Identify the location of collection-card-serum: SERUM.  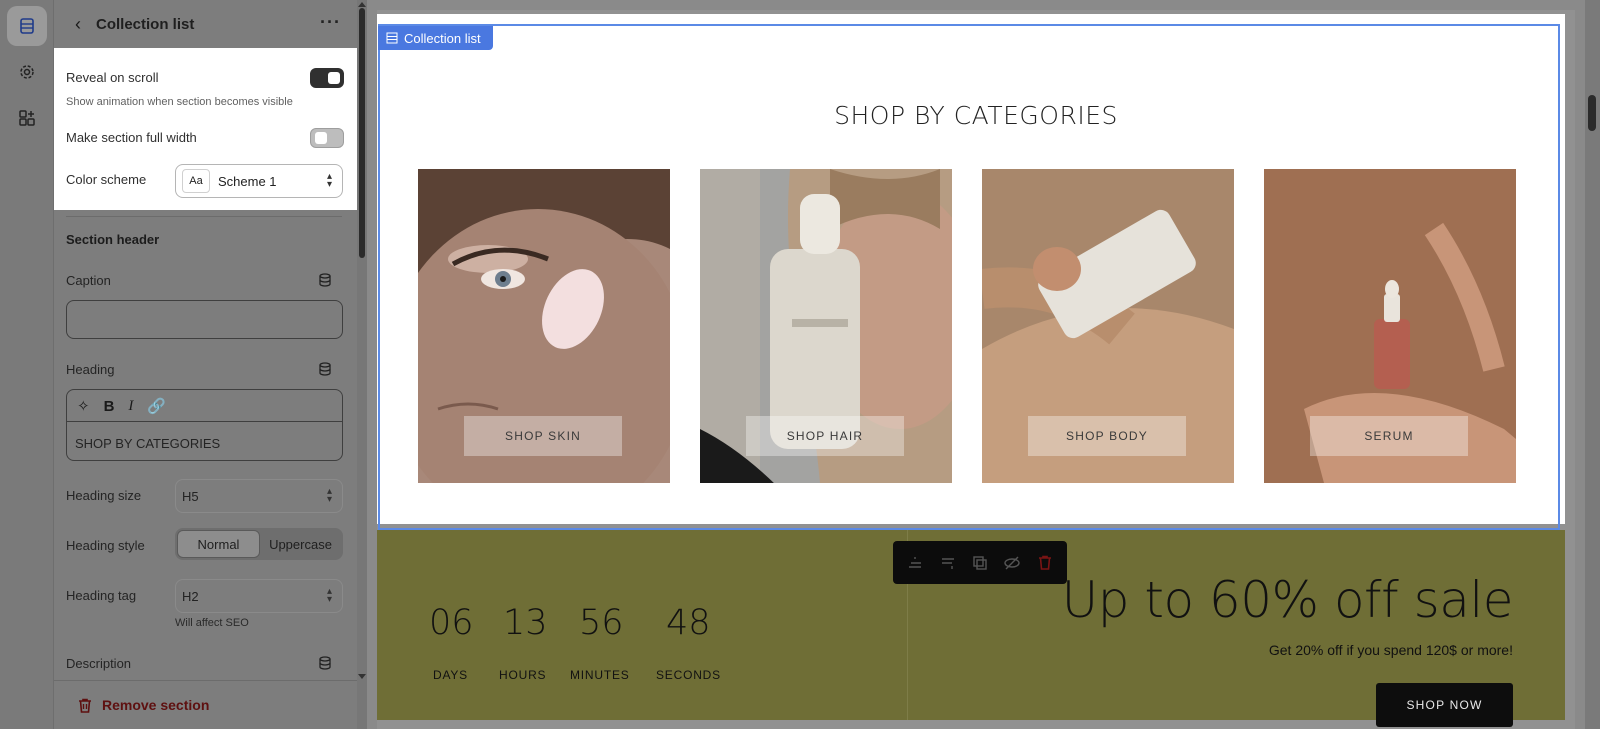
(1390, 326).